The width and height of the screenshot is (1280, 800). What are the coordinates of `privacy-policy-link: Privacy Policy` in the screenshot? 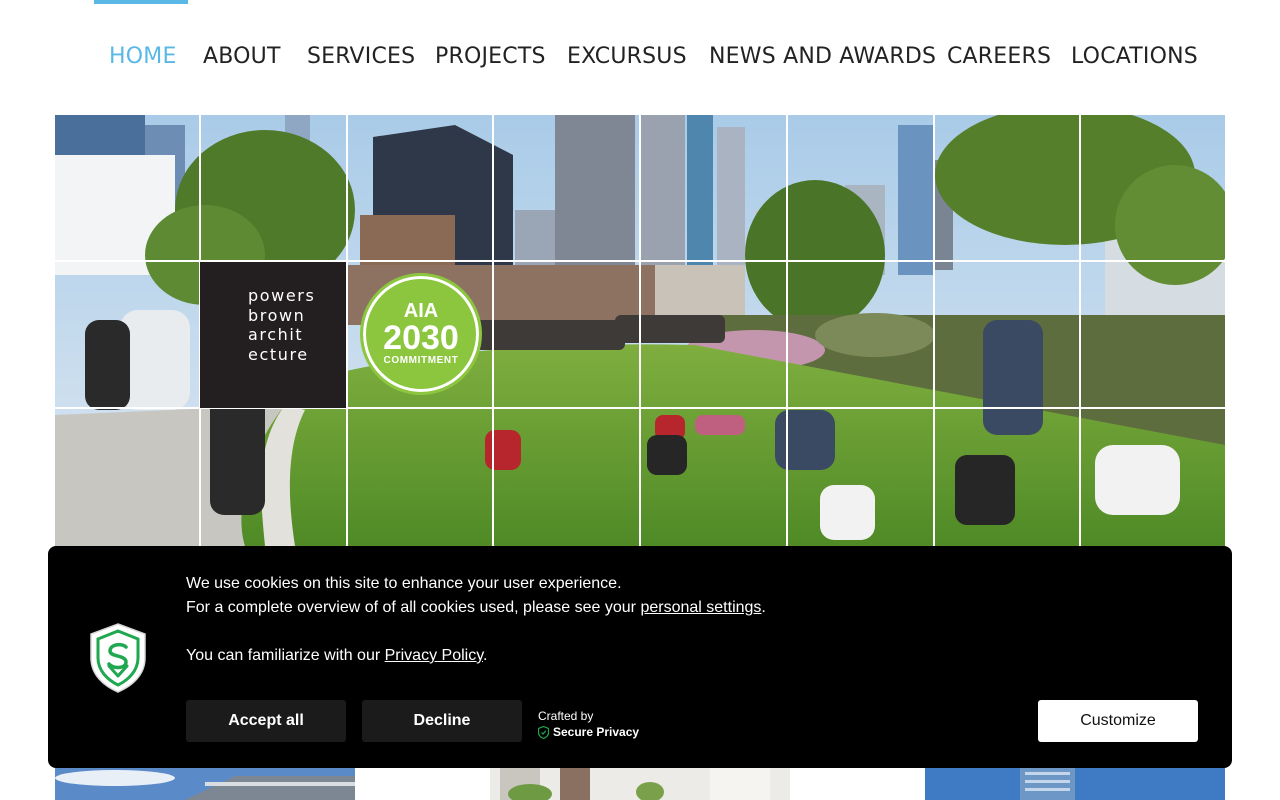 It's located at (434, 655).